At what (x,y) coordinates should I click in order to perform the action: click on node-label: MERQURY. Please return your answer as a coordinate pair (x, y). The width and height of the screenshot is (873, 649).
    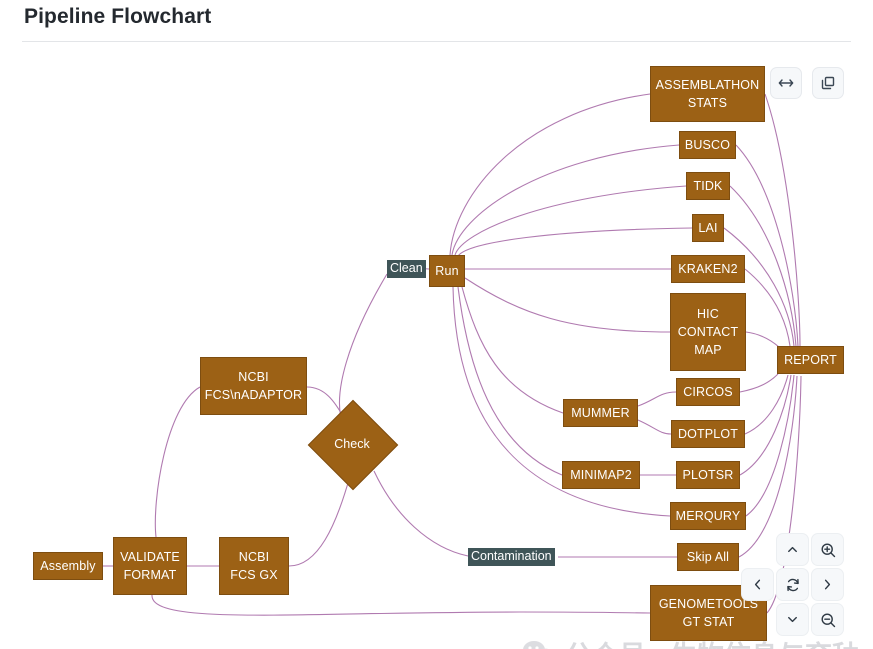
    Looking at the image, I should click on (708, 515).